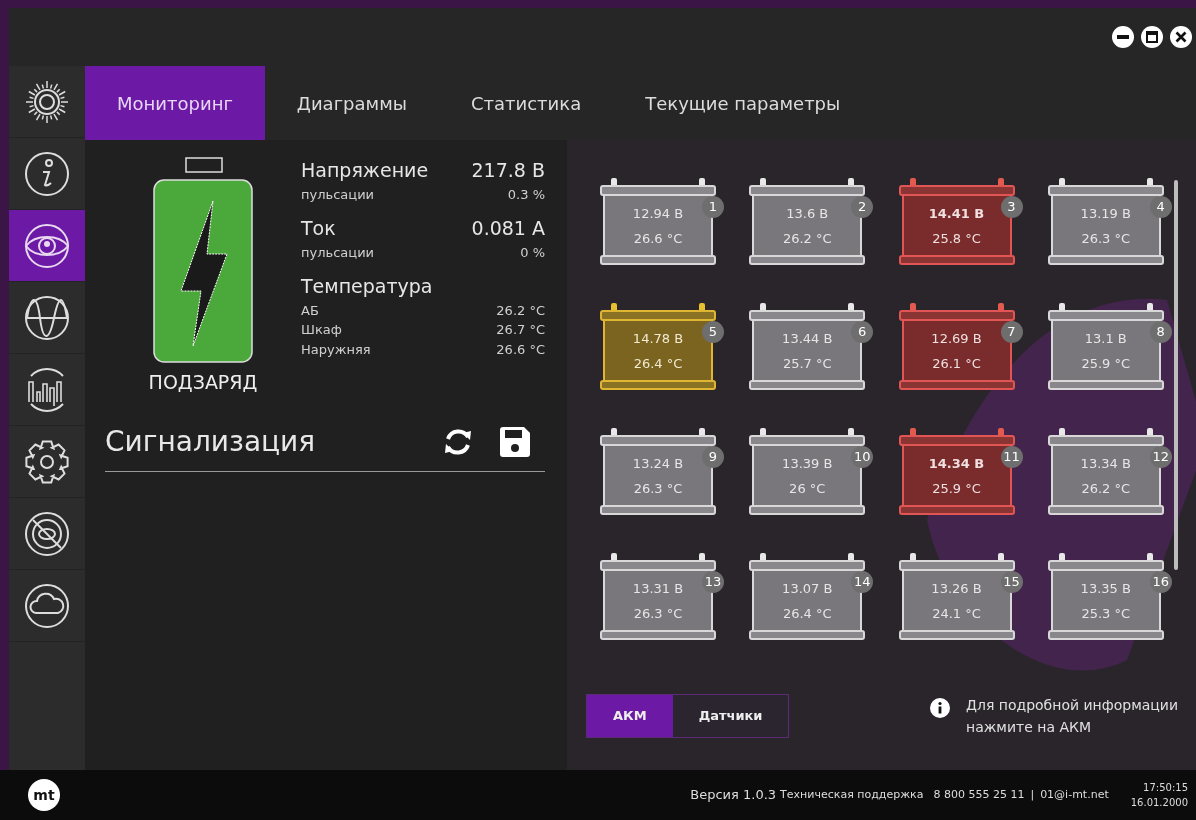 This screenshot has height=820, width=1196. I want to click on version-text: Версия 1.0.3, so click(733, 795).